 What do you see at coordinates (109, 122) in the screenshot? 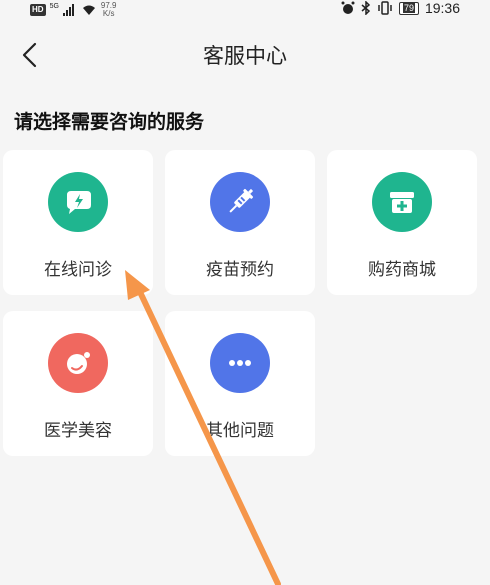
I see `section-title: 请选择需要咨询的服务` at bounding box center [109, 122].